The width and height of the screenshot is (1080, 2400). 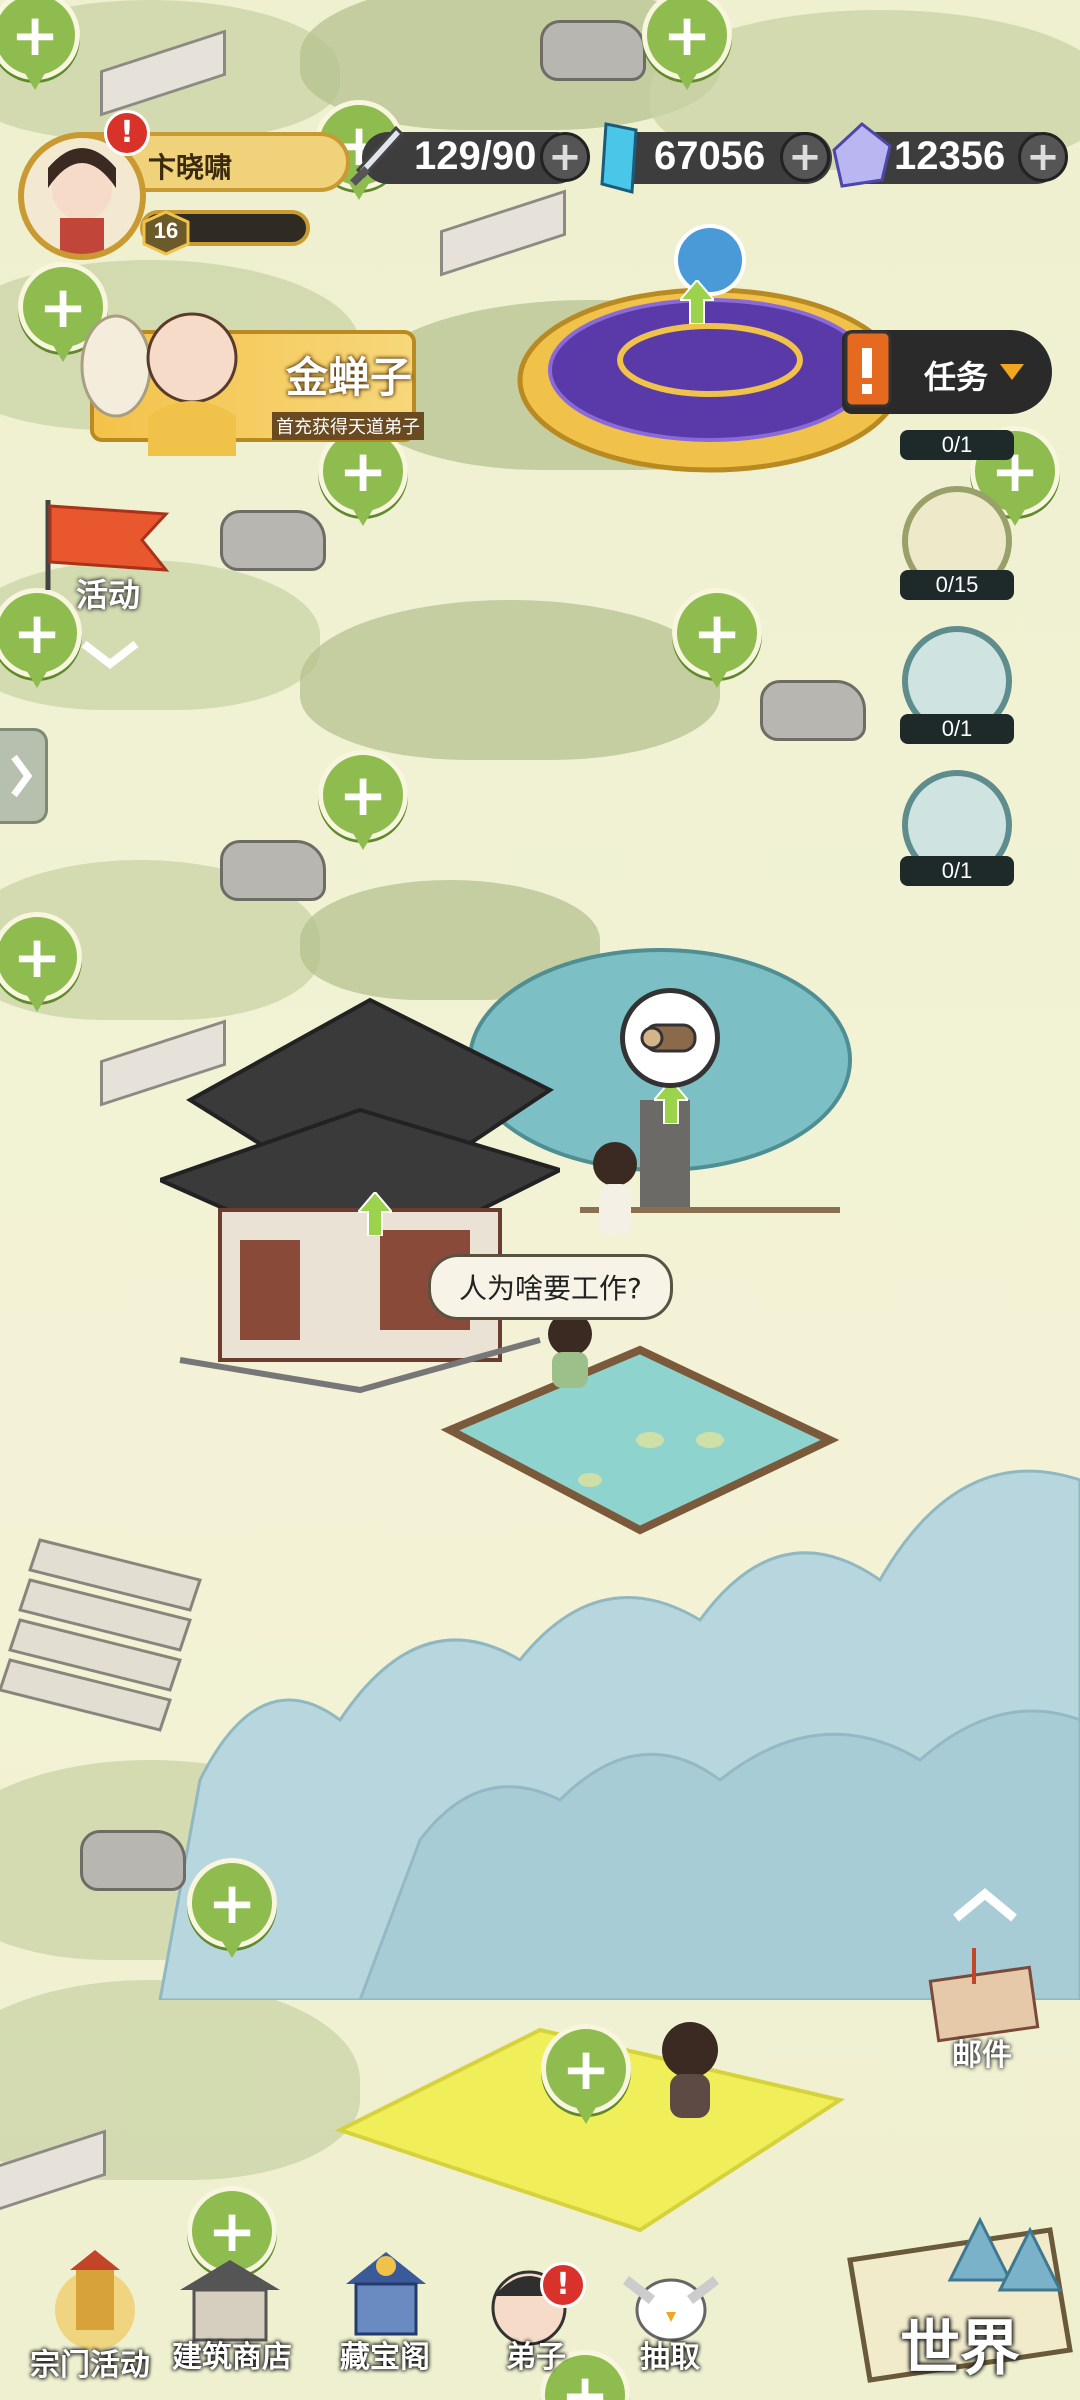 I want to click on treasure-pavilion-icon, so click(x=386, y=2294).